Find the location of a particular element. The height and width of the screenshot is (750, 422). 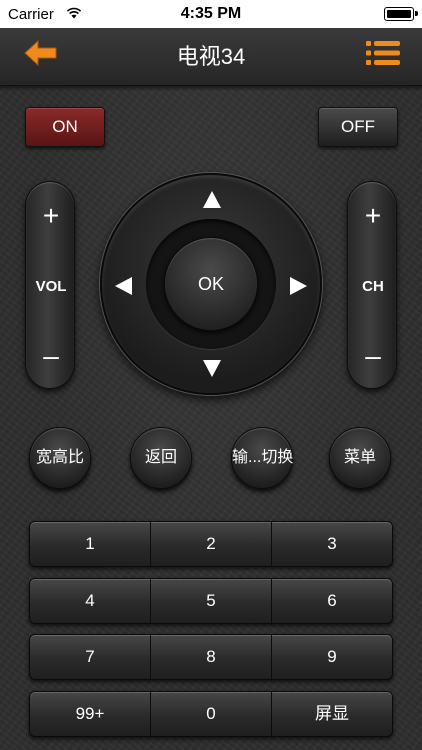

numpad-row: 7 8 9 is located at coordinates (211, 657).